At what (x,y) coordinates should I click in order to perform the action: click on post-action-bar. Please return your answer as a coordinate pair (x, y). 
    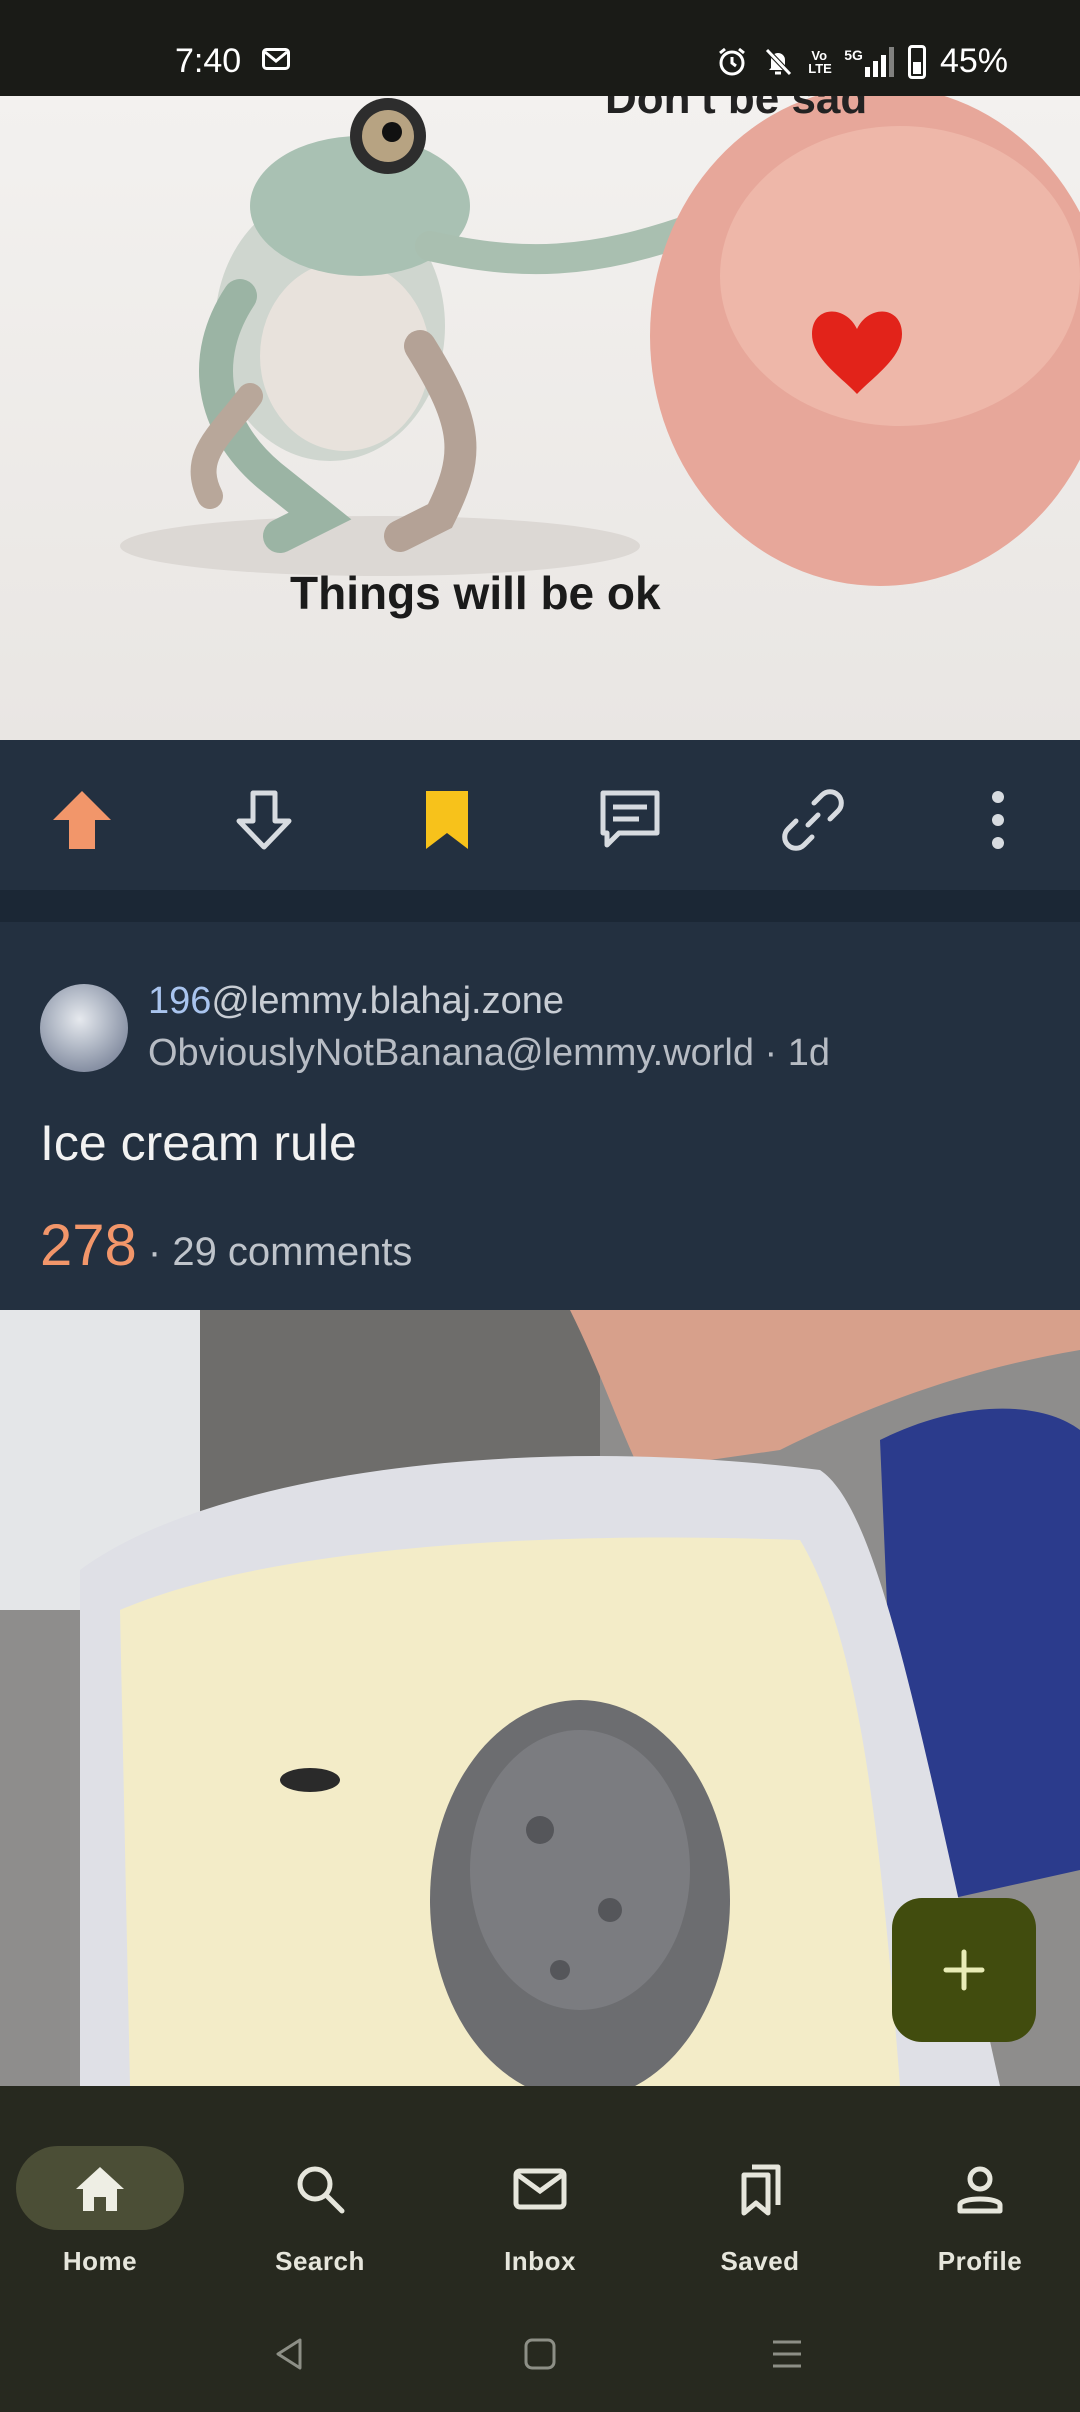
    Looking at the image, I should click on (540, 815).